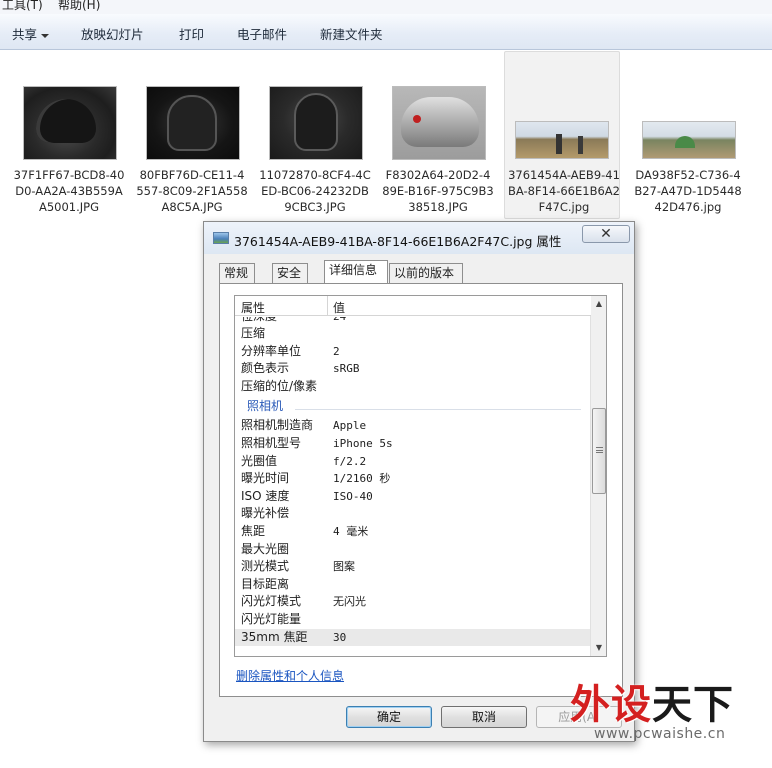 The width and height of the screenshot is (772, 768). What do you see at coordinates (346, 369) in the screenshot?
I see `property-value: sRGB` at bounding box center [346, 369].